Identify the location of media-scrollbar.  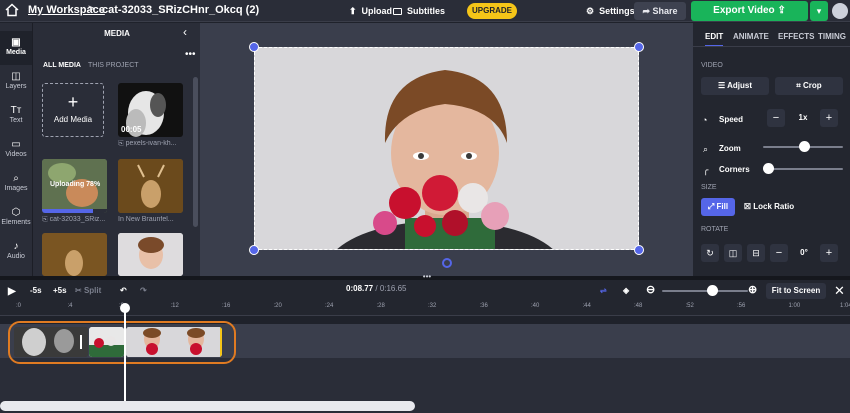
(195, 152).